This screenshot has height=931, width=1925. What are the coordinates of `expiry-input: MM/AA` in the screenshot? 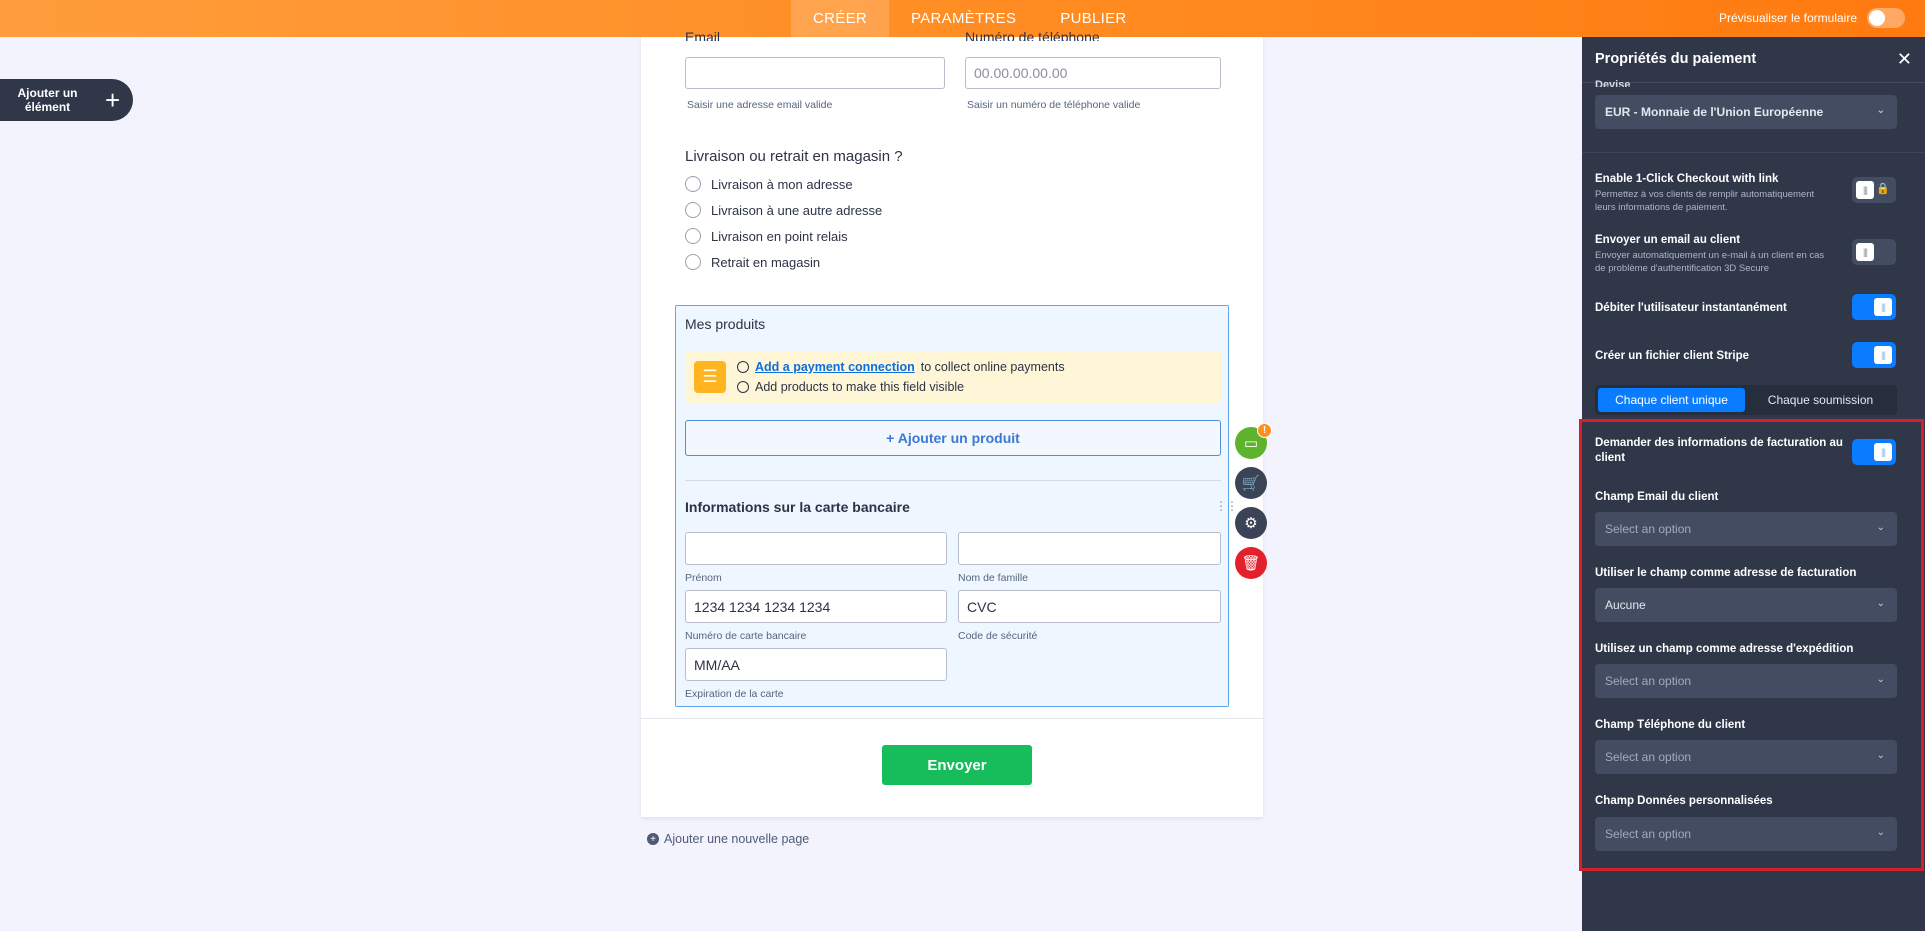 It's located at (816, 664).